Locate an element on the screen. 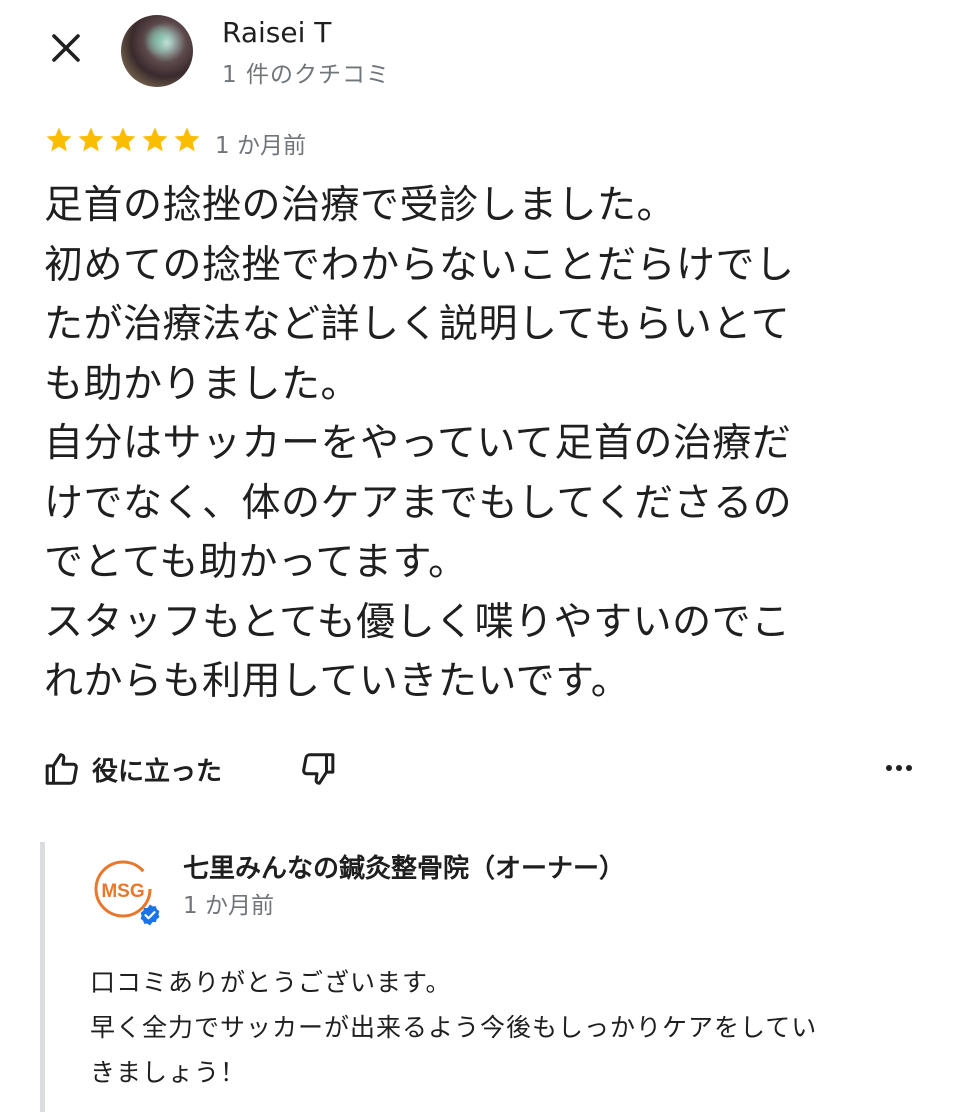 This screenshot has height=1112, width=960. owner-name: 七里みんなの鍼灸整骨院（オーナー） is located at coordinates (404, 869).